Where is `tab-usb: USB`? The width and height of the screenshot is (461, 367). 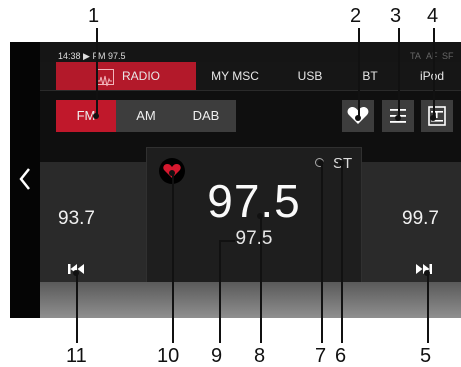 tab-usb: USB is located at coordinates (310, 76).